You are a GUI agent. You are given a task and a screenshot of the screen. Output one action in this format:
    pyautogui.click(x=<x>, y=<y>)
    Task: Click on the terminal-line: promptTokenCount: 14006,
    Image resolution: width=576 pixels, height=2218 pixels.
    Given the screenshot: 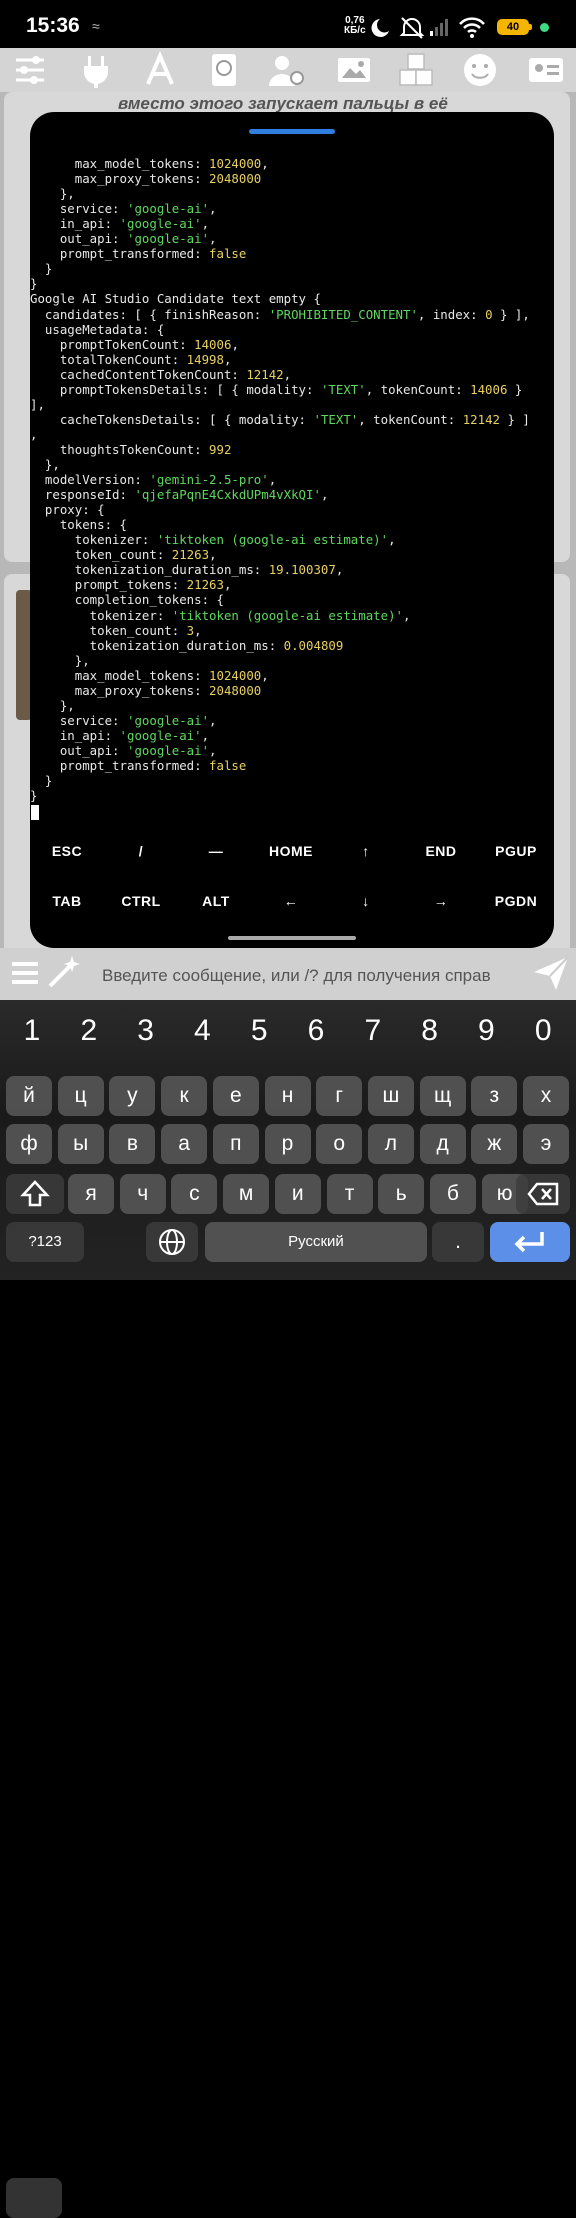 What is the action you would take?
    pyautogui.click(x=134, y=344)
    